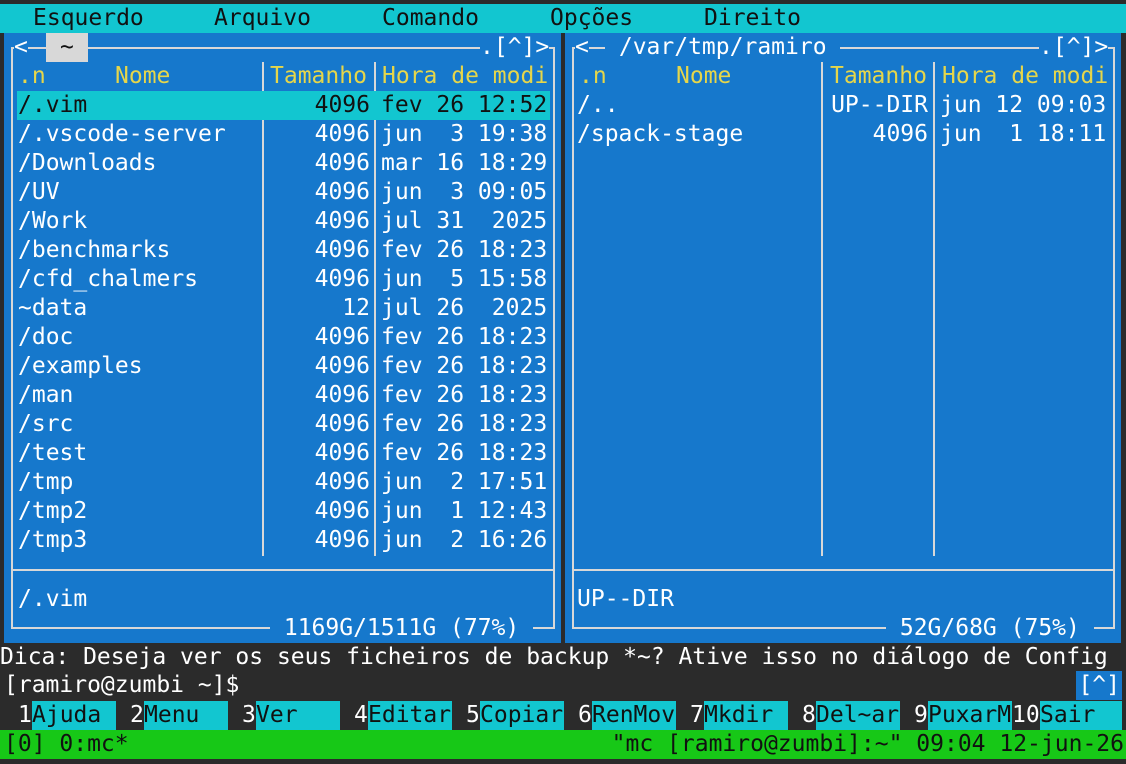 The width and height of the screenshot is (1126, 764). What do you see at coordinates (465, 76) in the screenshot?
I see `left-header-time: Hora de modi` at bounding box center [465, 76].